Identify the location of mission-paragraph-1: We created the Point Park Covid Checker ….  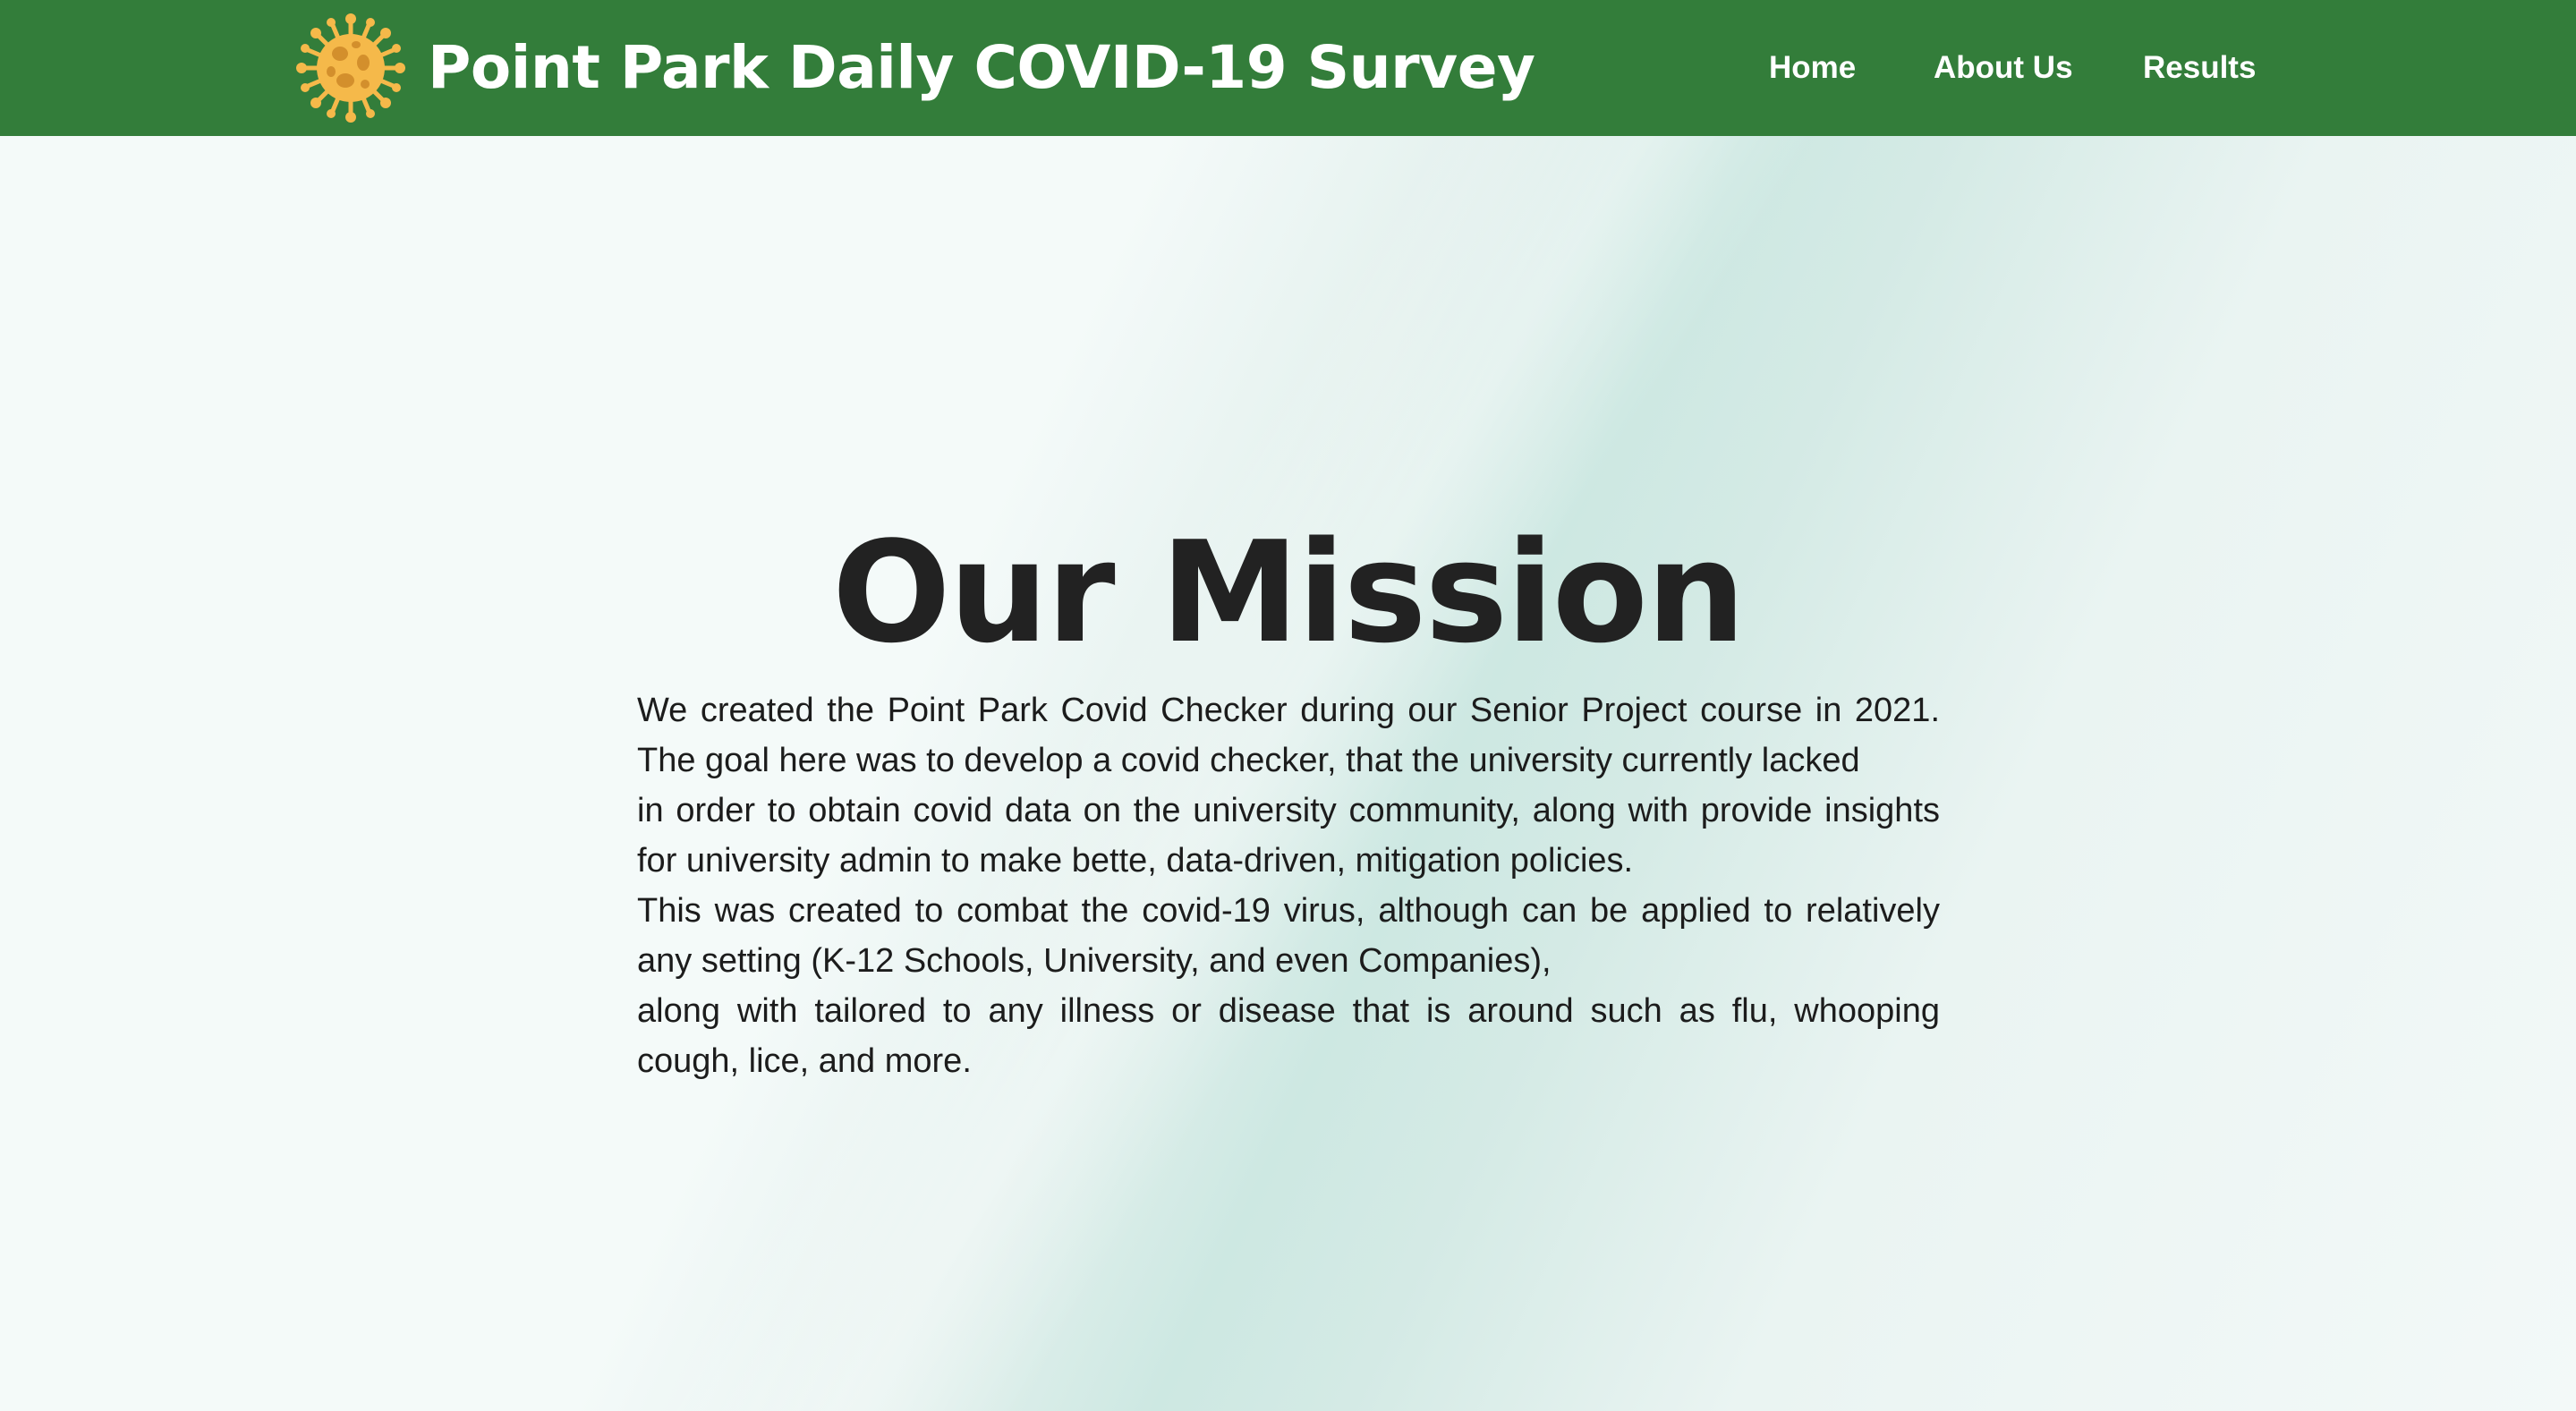
(1288, 735).